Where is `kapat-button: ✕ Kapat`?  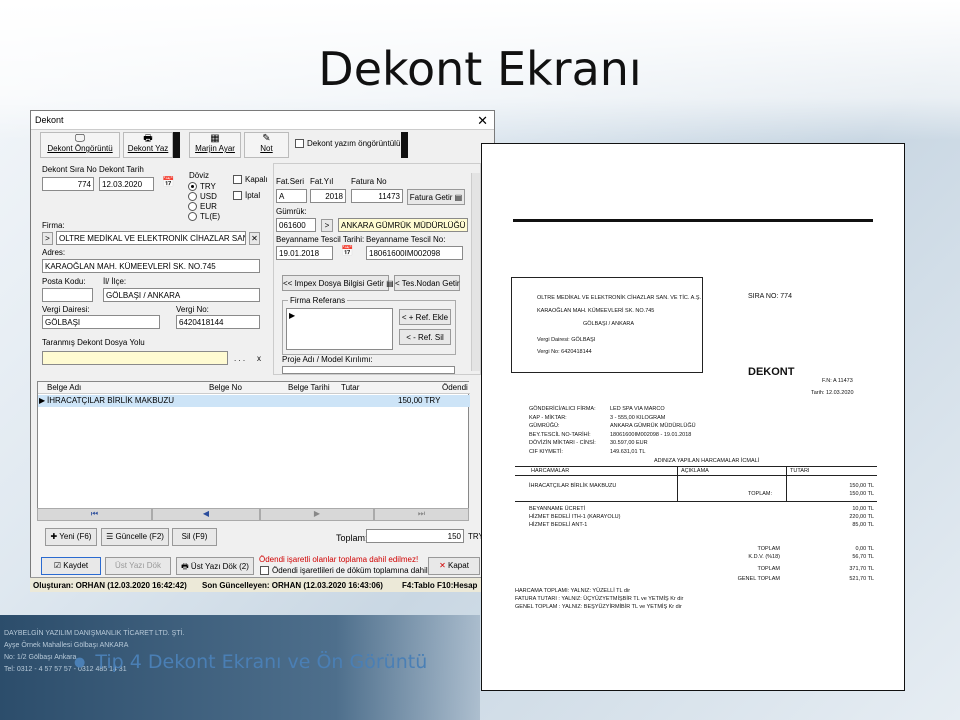
kapat-button: ✕ Kapat is located at coordinates (454, 566).